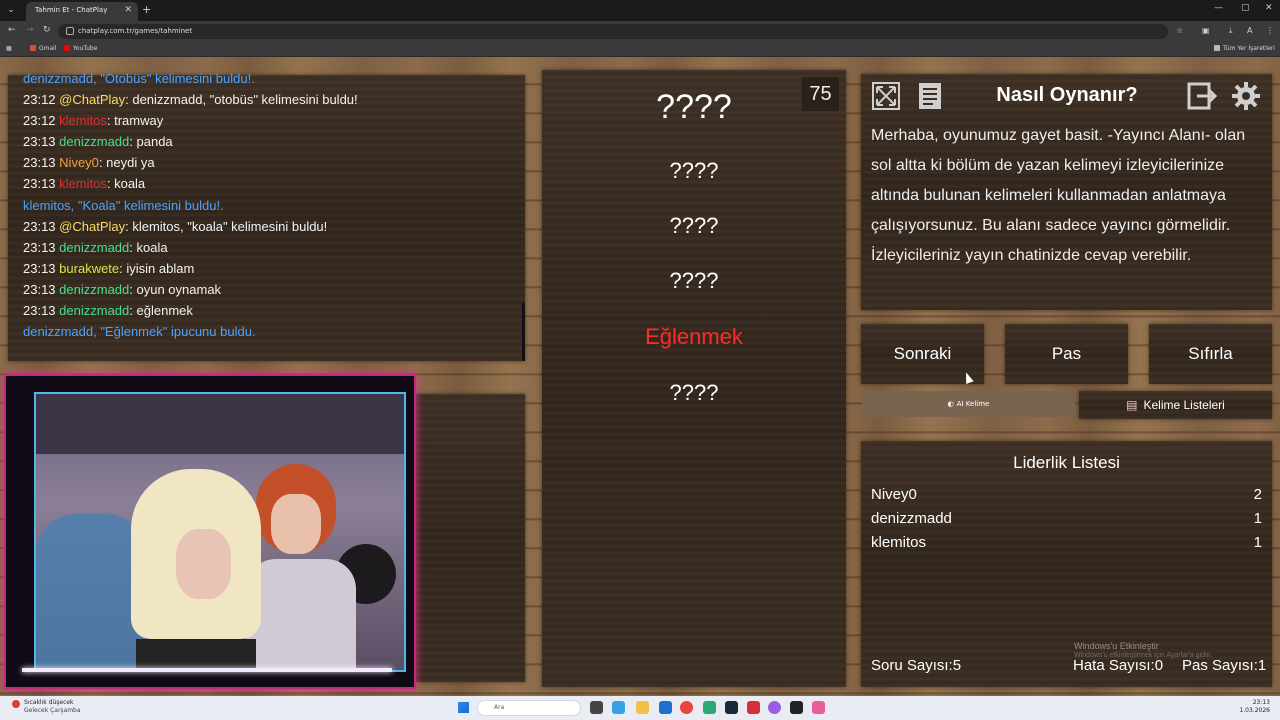 The width and height of the screenshot is (1280, 720). I want to click on reset-button: Sıfırla, so click(1210, 354).